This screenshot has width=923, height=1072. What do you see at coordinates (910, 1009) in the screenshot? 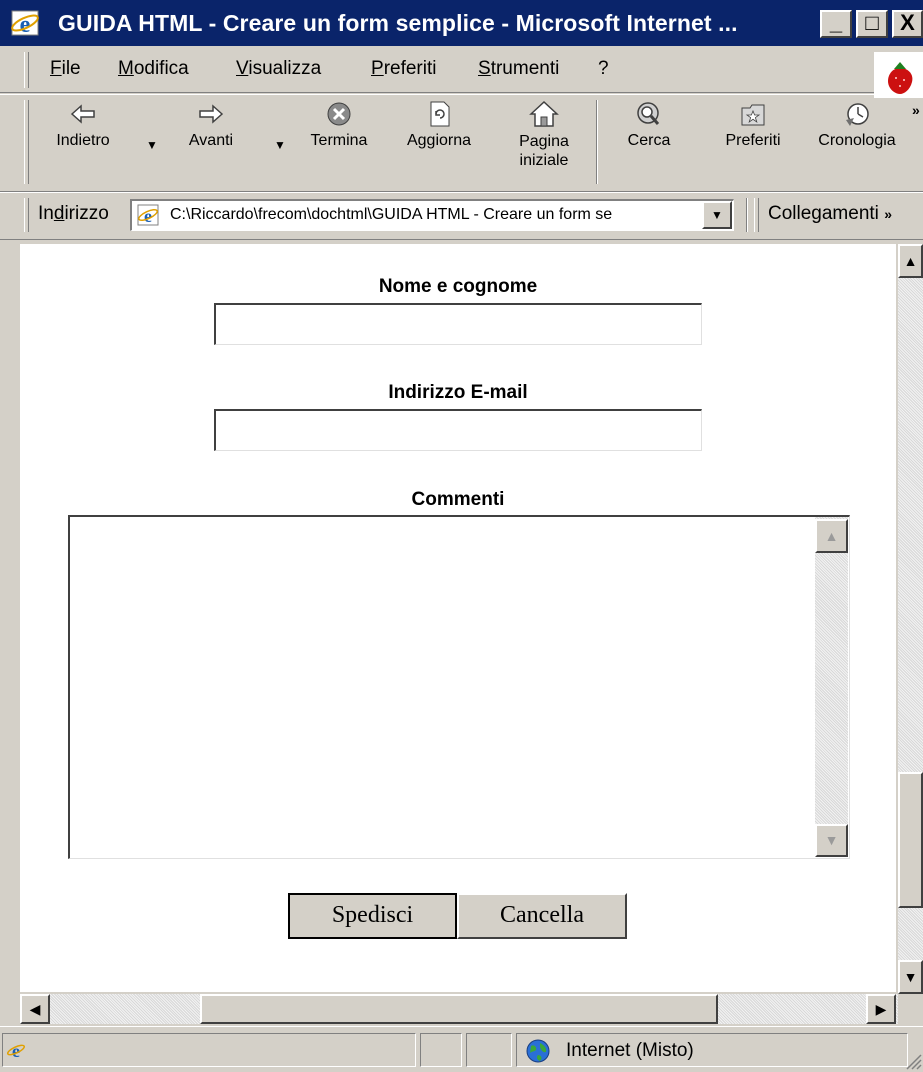
I see `scrollbar-corner` at bounding box center [910, 1009].